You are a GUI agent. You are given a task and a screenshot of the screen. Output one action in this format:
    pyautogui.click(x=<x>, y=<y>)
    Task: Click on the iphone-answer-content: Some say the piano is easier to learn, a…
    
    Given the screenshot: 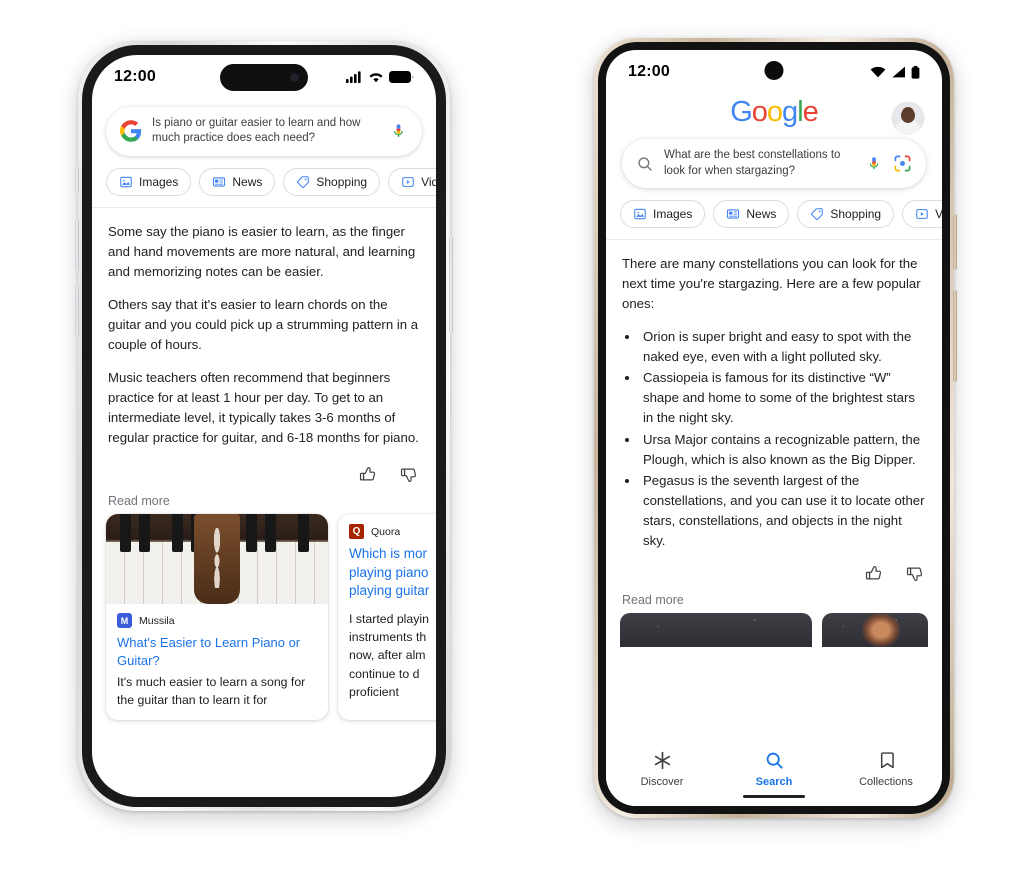 What is the action you would take?
    pyautogui.click(x=264, y=328)
    